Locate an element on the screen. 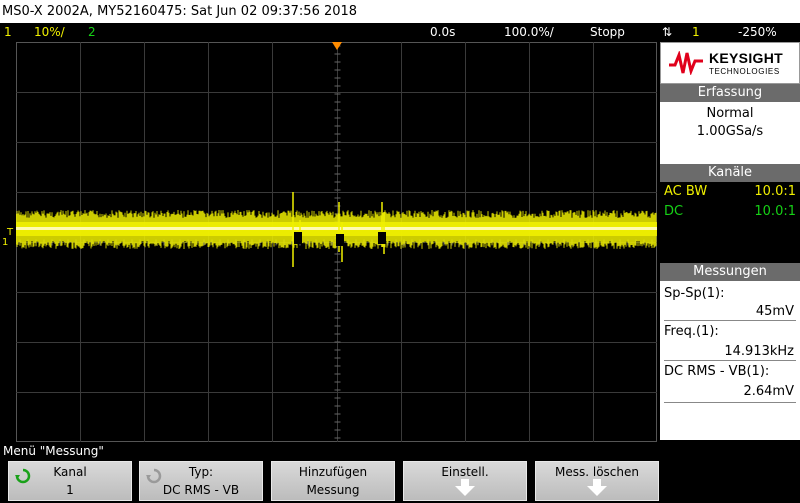  softkey-label: Mess. löschen is located at coordinates (597, 472).